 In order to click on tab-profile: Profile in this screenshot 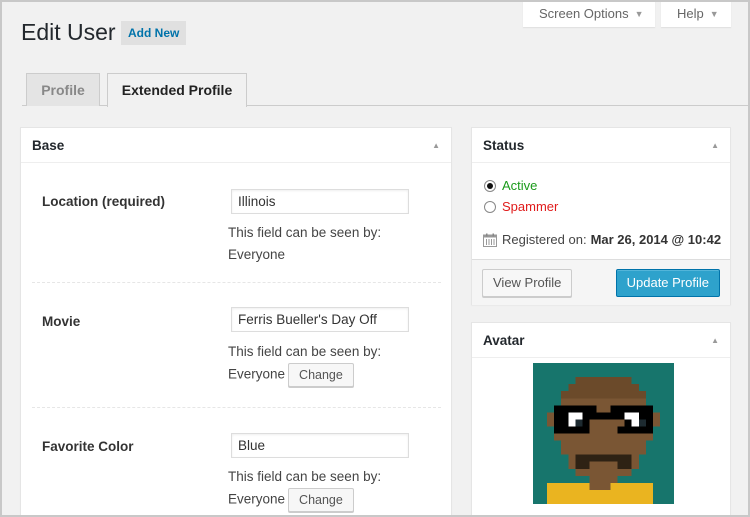, I will do `click(63, 89)`.